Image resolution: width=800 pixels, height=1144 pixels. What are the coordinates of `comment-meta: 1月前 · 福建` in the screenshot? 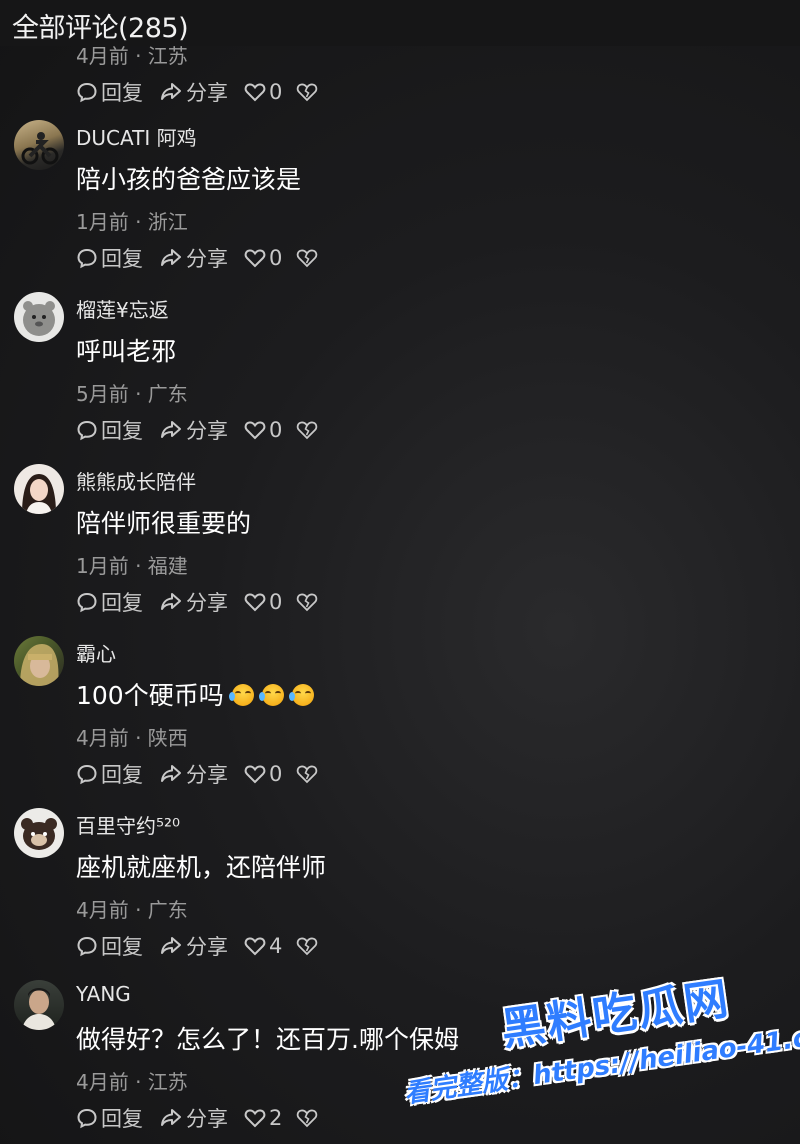 It's located at (132, 566).